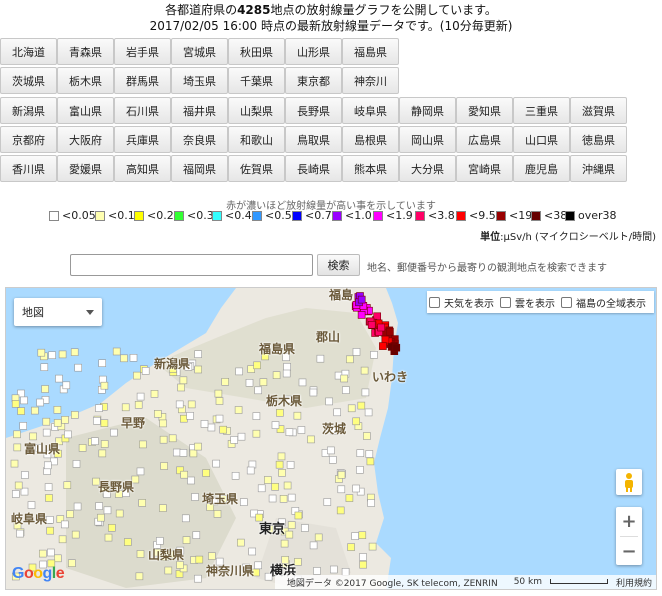 Image resolution: width=662 pixels, height=596 pixels. What do you see at coordinates (28, 110) in the screenshot?
I see `prefecture-button: 新潟県` at bounding box center [28, 110].